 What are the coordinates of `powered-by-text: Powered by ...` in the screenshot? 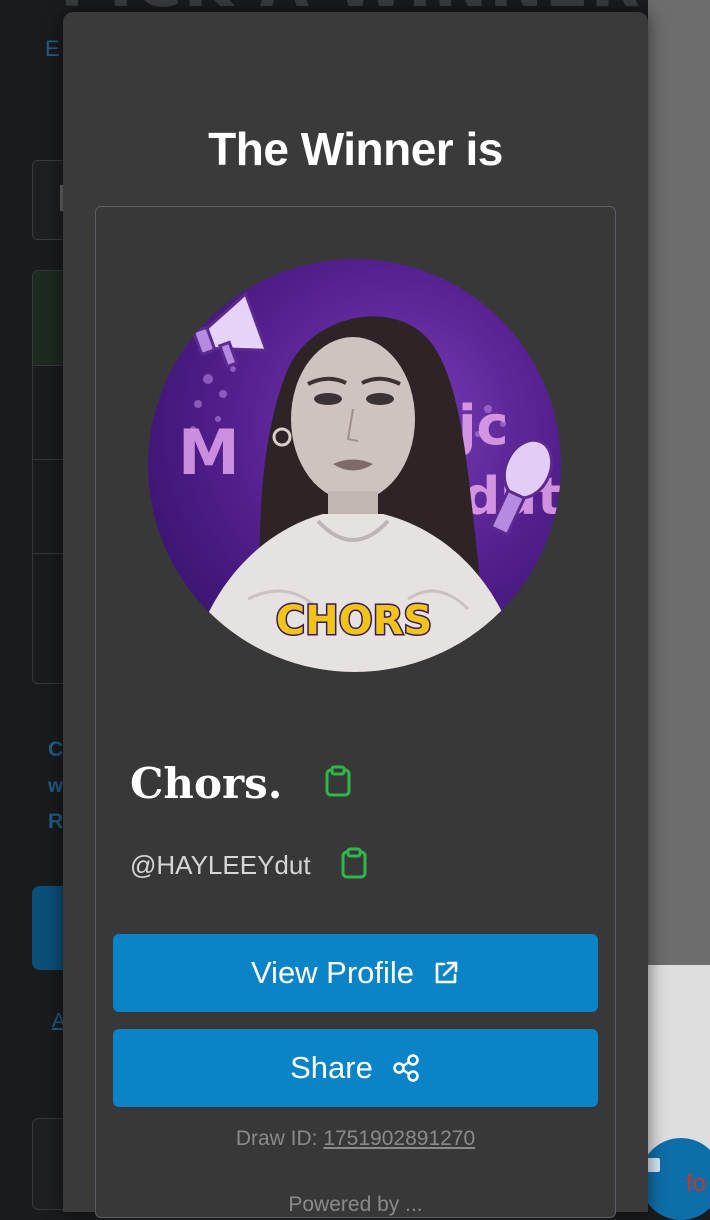 It's located at (355, 1204).